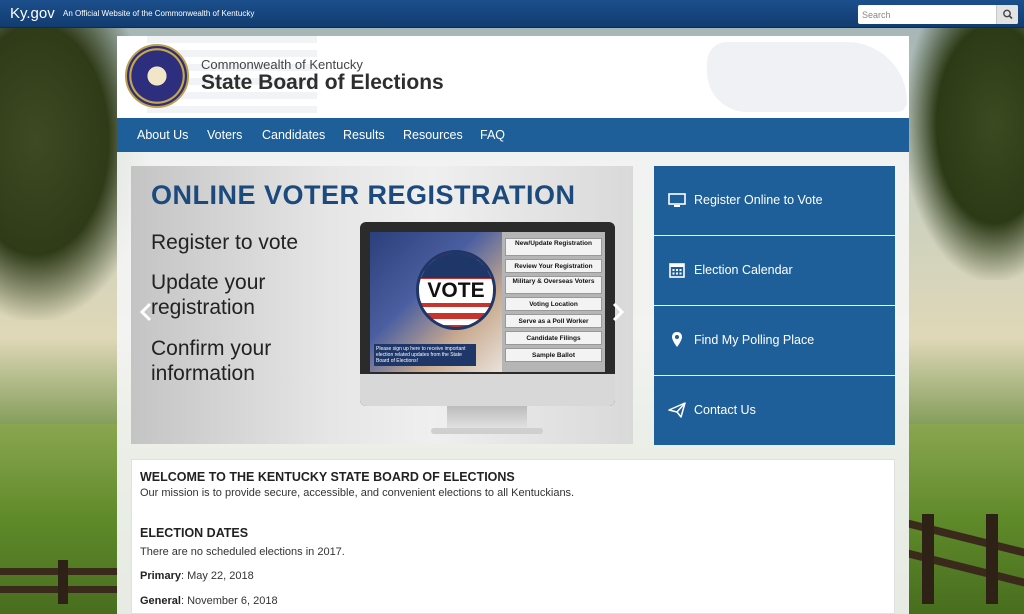  I want to click on screen-menu-item: Candidate Filings, so click(553, 338).